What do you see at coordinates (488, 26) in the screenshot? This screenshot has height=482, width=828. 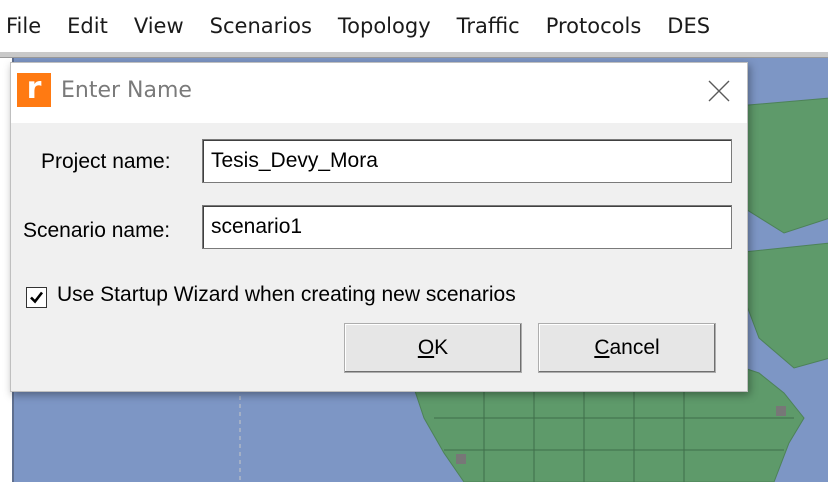 I see `menu-traffic: Traffic` at bounding box center [488, 26].